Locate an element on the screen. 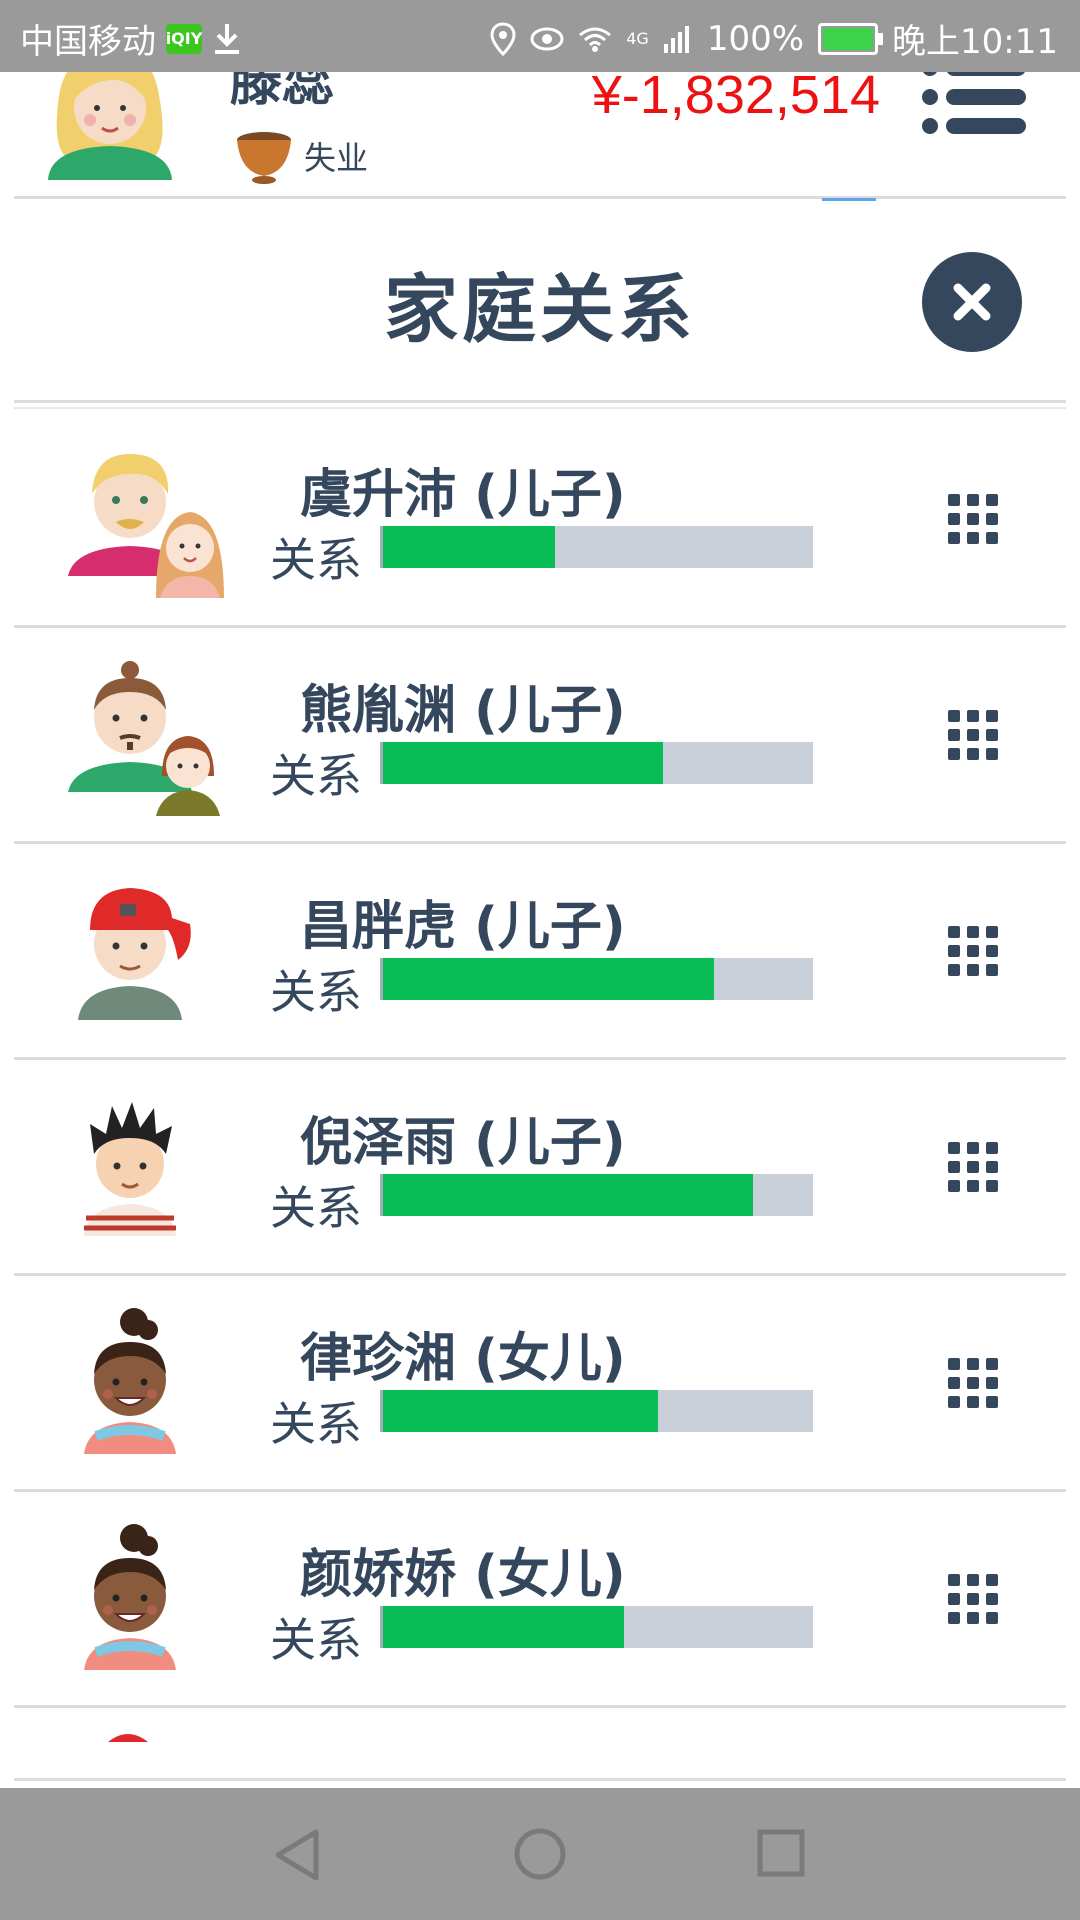 This screenshot has height=1920, width=1080. member-name: 虞升沛 (儿子) is located at coordinates (463, 495).